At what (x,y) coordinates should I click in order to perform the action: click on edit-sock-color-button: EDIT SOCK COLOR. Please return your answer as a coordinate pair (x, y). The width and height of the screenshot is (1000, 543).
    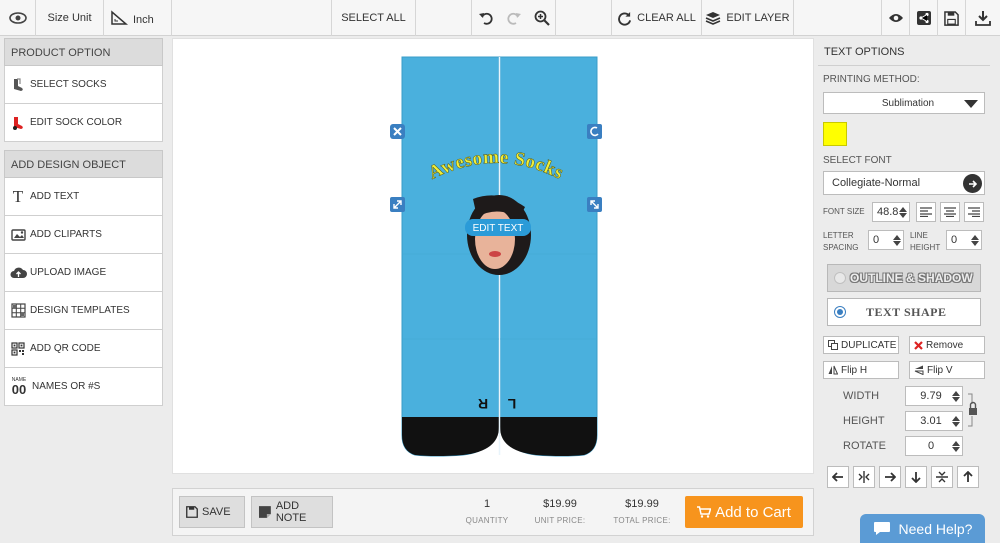
    Looking at the image, I should click on (83, 123).